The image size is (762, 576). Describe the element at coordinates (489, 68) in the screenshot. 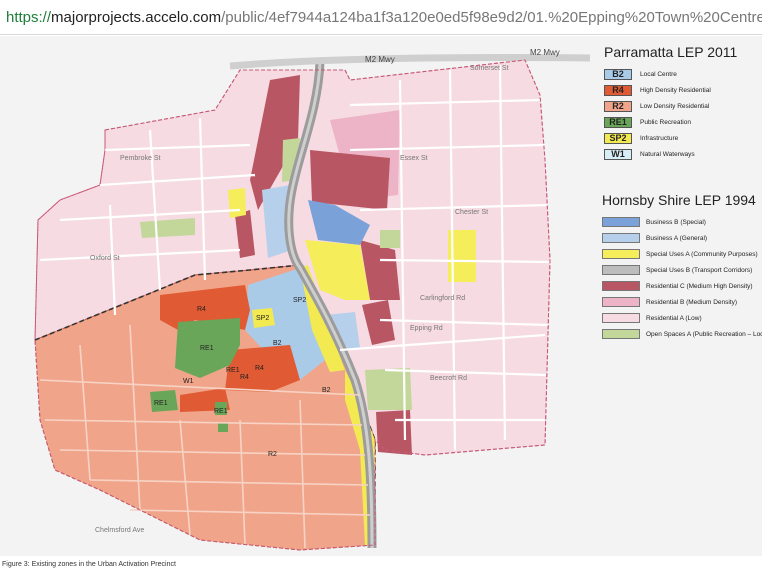

I see `road-label: Somerset St` at that location.